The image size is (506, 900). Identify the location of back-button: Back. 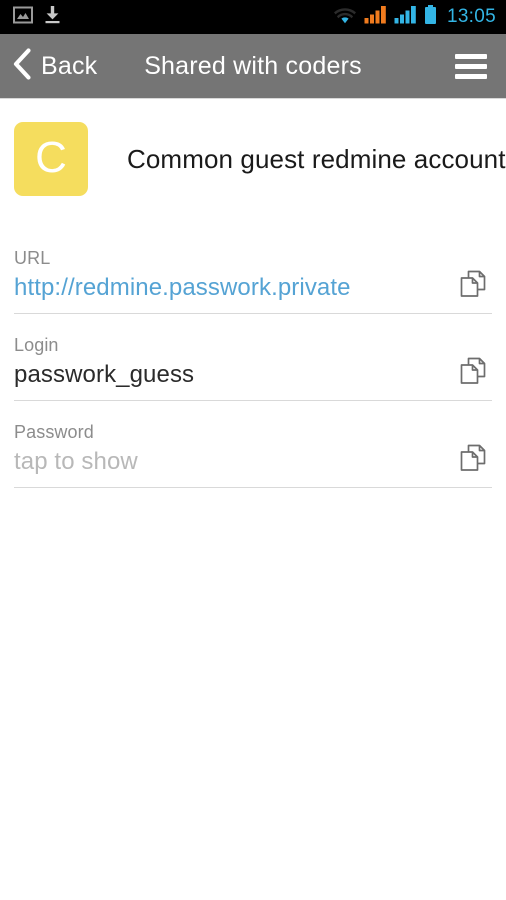
(48, 66).